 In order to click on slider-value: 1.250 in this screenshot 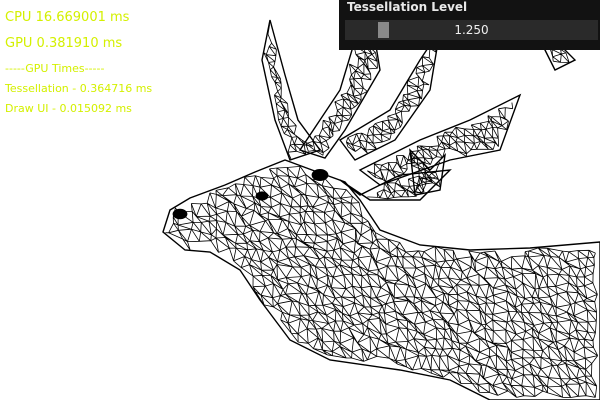, I will do `click(471, 30)`.